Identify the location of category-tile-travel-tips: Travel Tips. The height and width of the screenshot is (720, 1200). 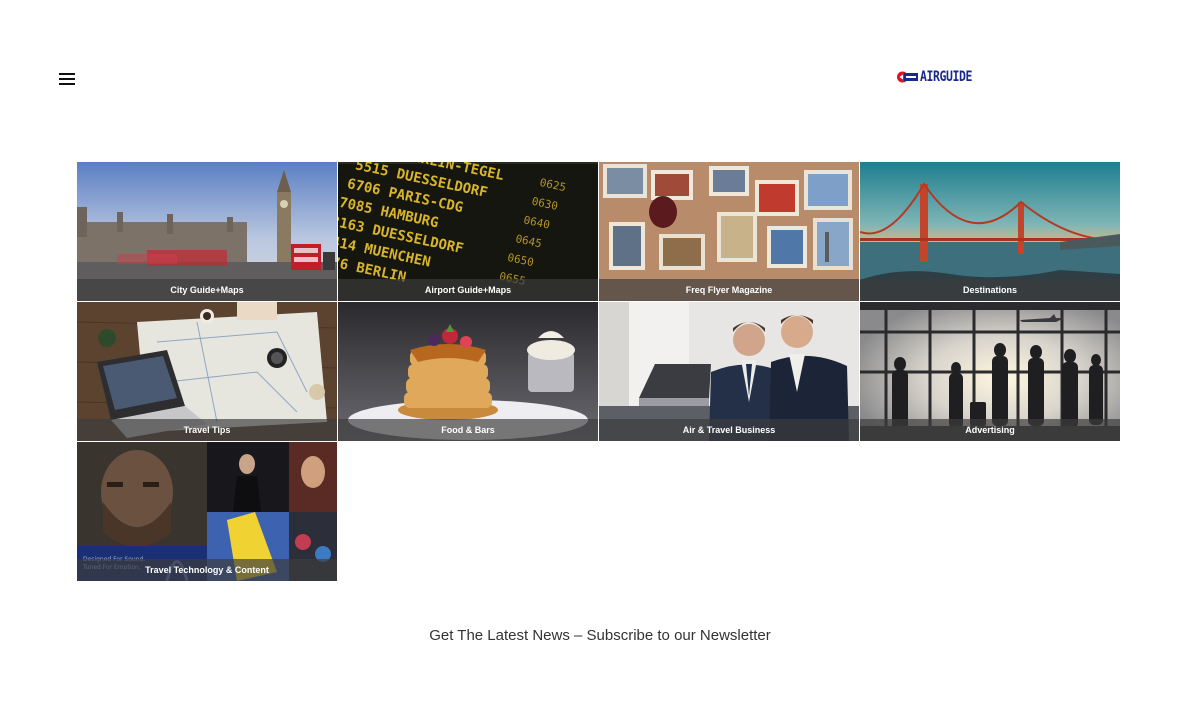
(207, 371).